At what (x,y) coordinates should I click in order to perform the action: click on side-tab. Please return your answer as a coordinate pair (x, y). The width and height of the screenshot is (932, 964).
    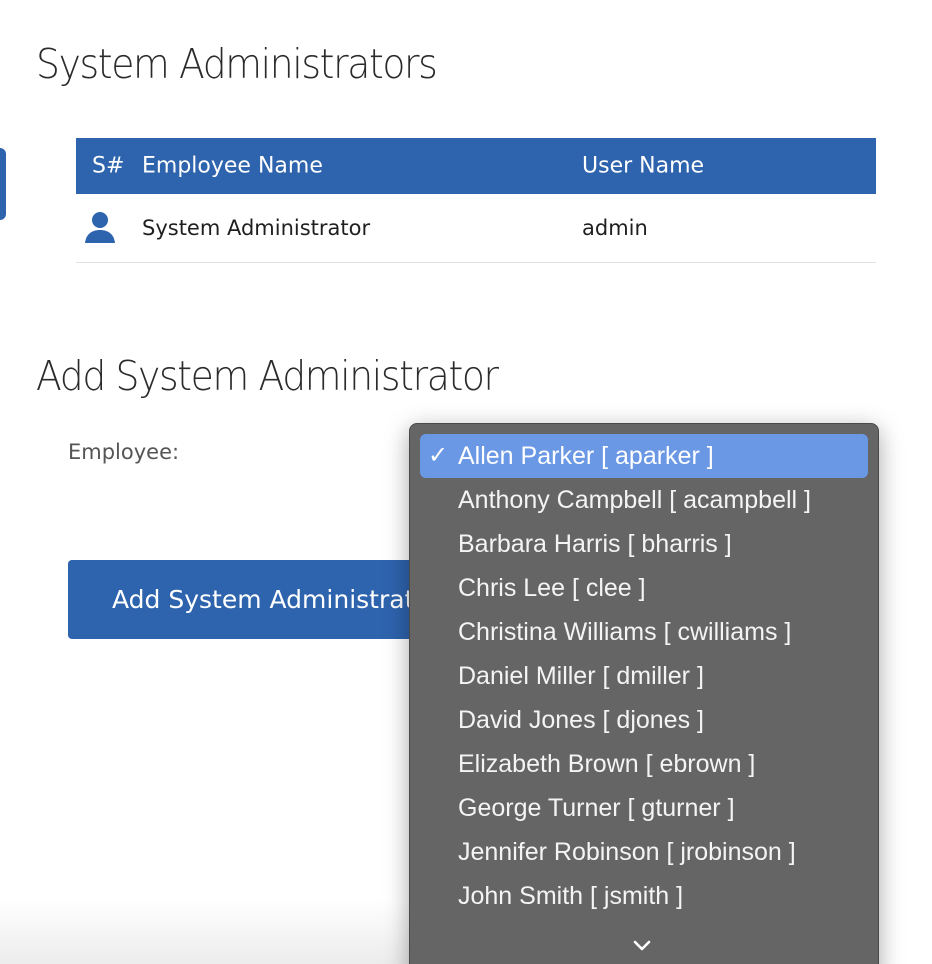
    Looking at the image, I should click on (3, 184).